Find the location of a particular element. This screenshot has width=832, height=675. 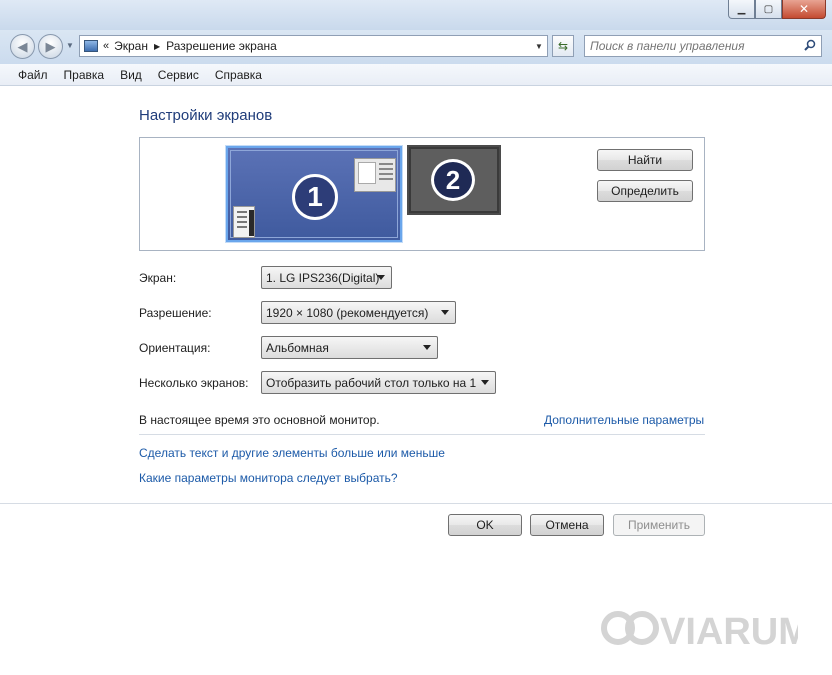

orientation-select-value: Альбомная is located at coordinates (297, 347).